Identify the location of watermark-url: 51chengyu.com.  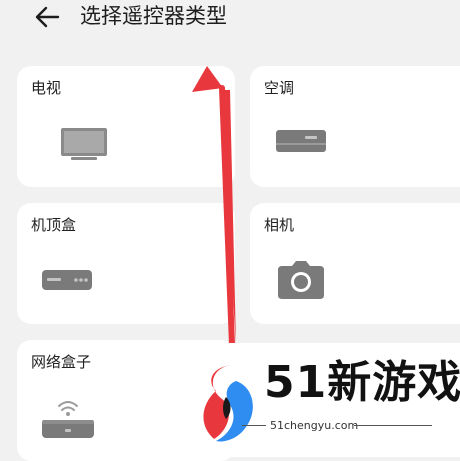
(314, 425).